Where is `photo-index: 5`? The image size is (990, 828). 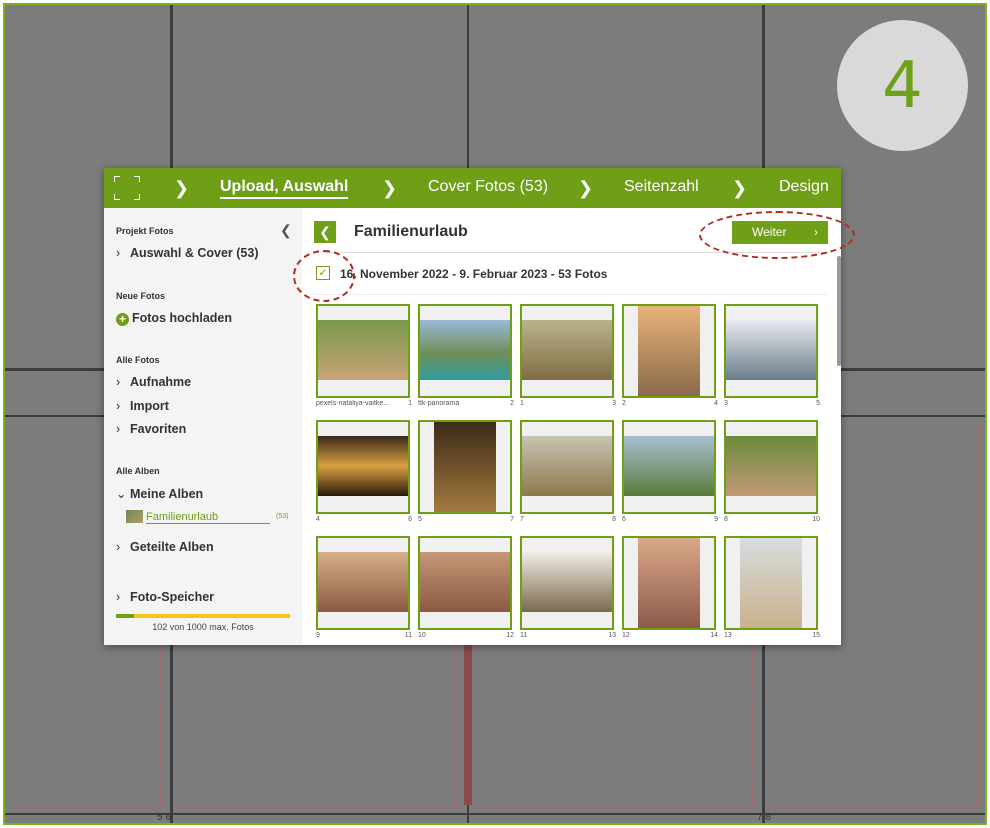 photo-index: 5 is located at coordinates (818, 403).